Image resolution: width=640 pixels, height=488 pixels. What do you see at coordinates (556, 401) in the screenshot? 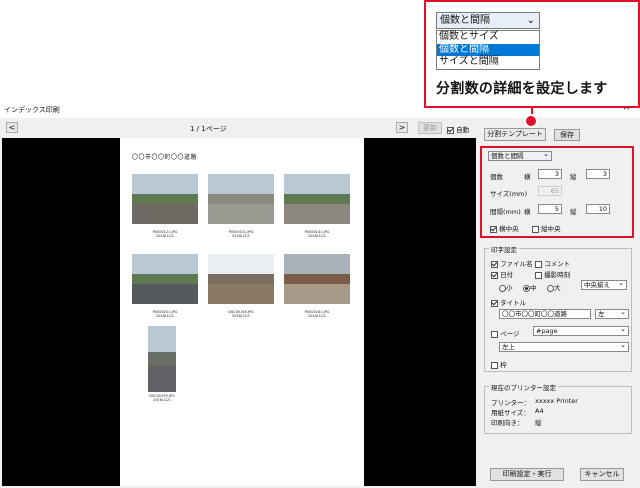
I see `printer-value: xxxxx Printer` at bounding box center [556, 401].